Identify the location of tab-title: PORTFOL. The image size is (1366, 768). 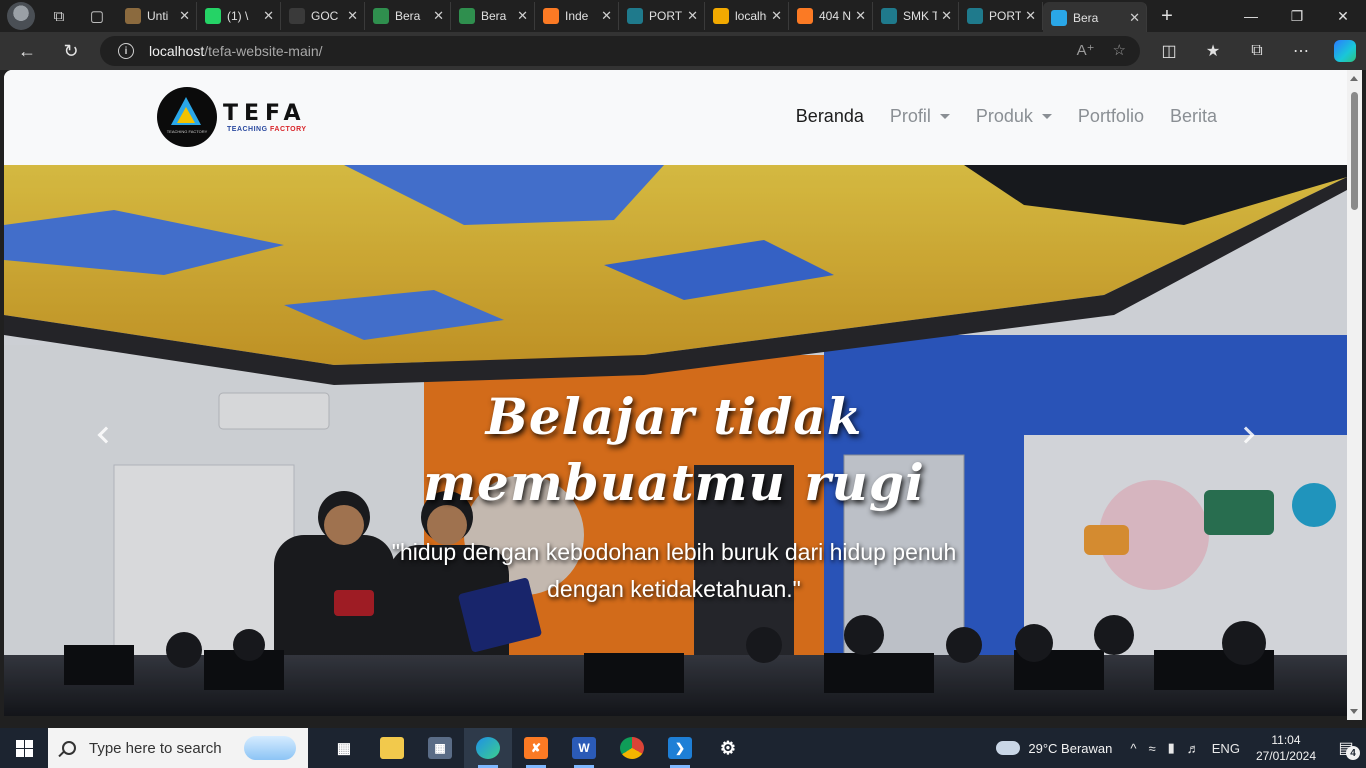
(1005, 16).